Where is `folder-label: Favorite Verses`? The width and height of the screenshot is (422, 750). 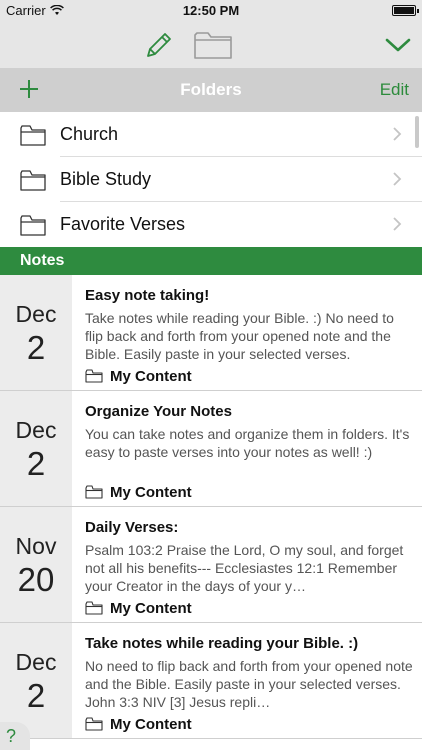
folder-label: Favorite Verses is located at coordinates (123, 224).